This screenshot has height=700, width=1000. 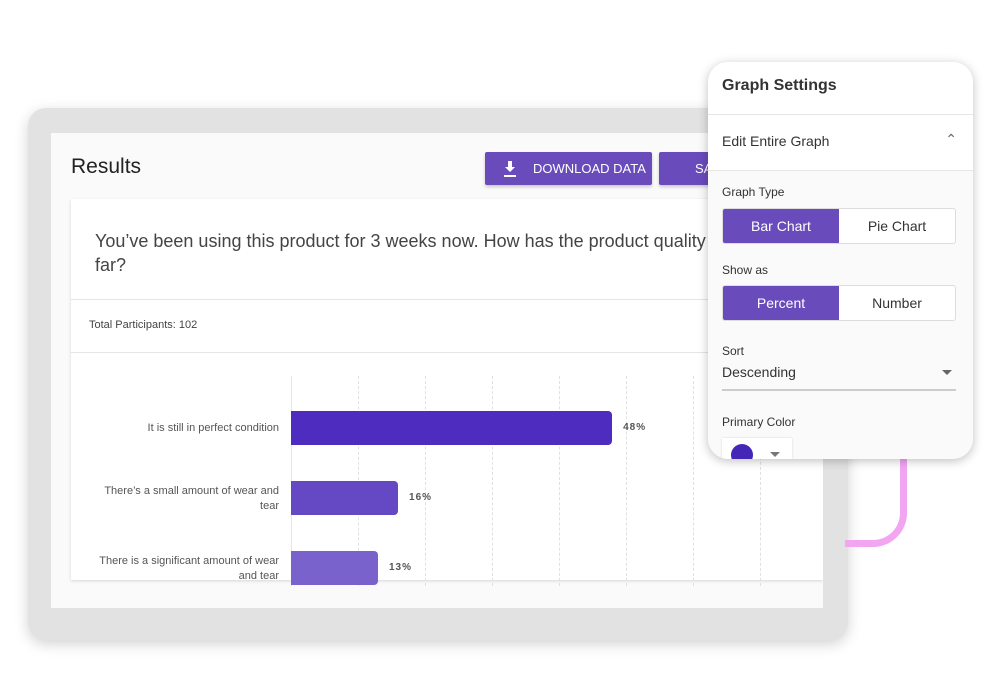 I want to click on number-option: Number, so click(x=897, y=303).